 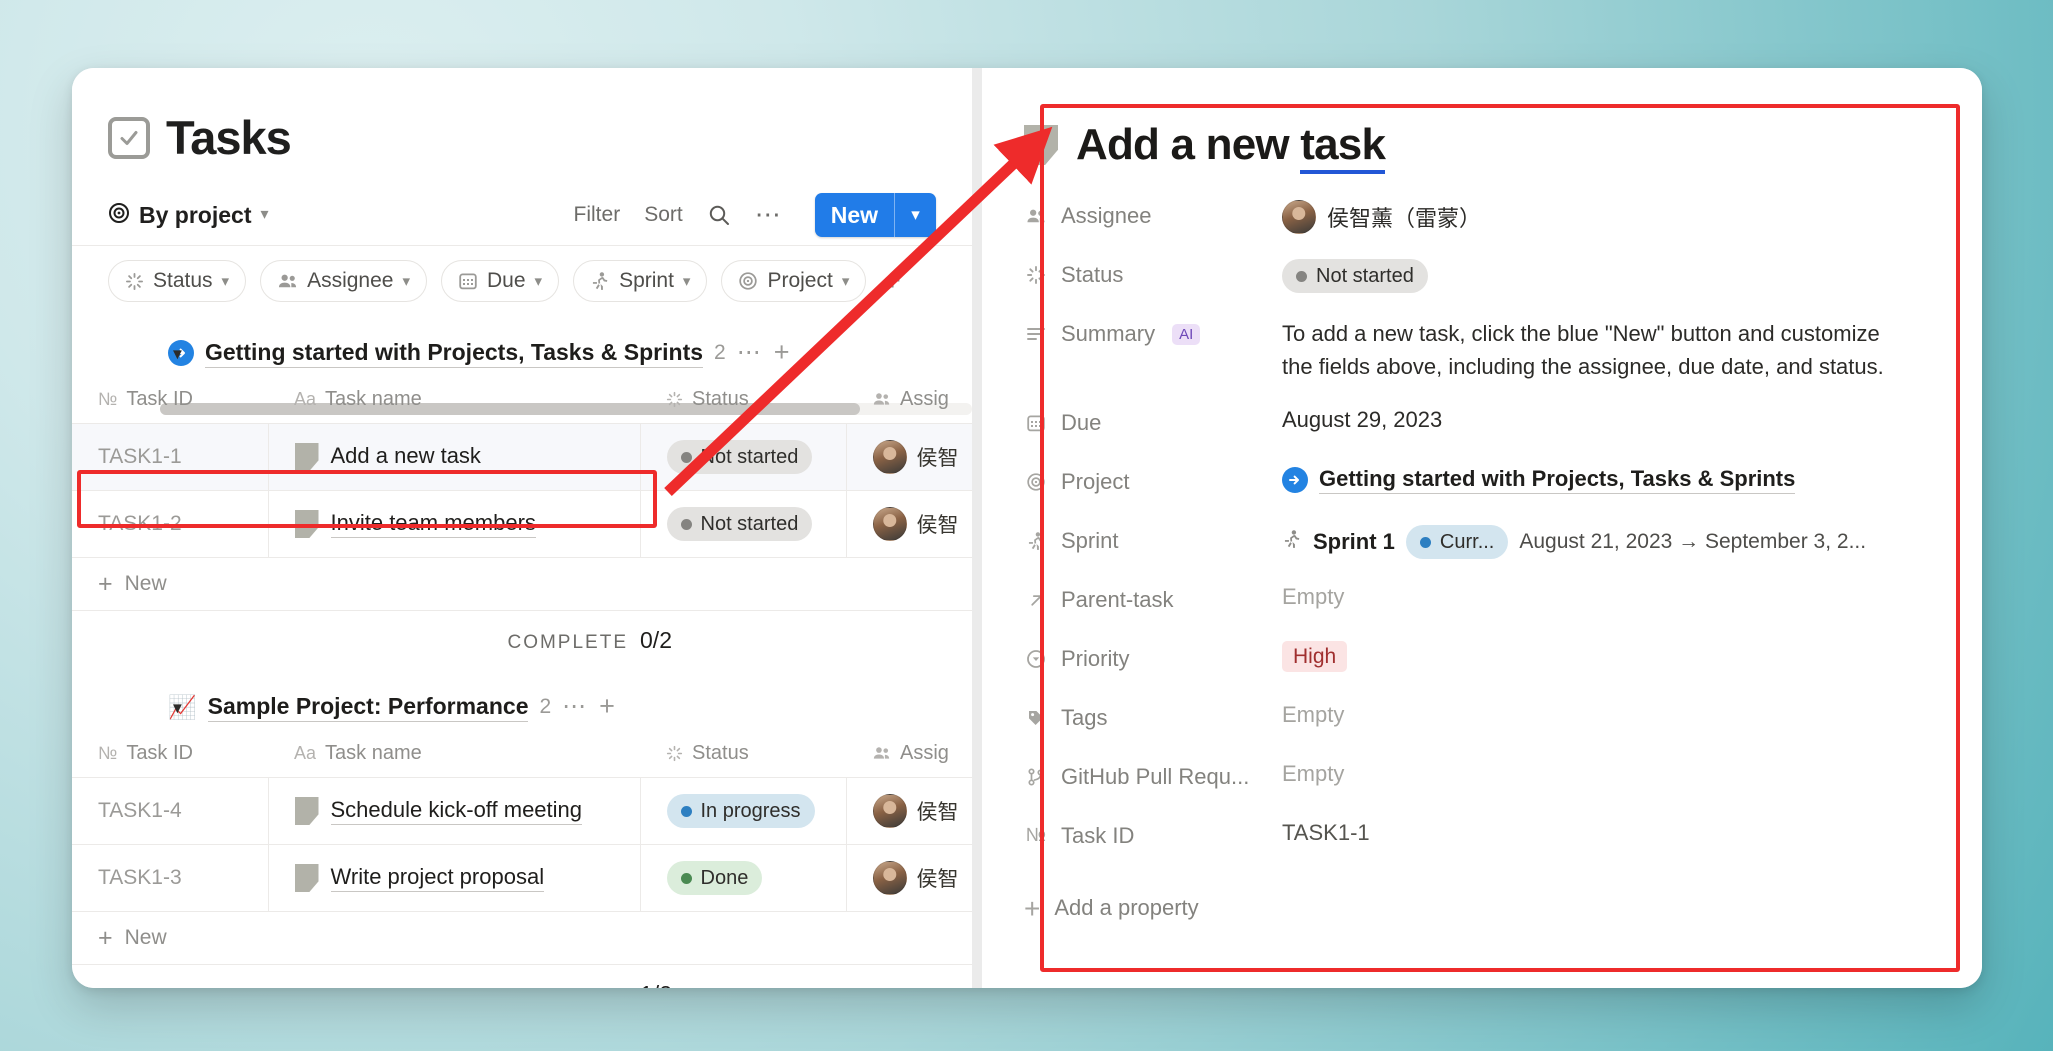 What do you see at coordinates (1503, 729) in the screenshot?
I see `property-row-tags: Tags Empty` at bounding box center [1503, 729].